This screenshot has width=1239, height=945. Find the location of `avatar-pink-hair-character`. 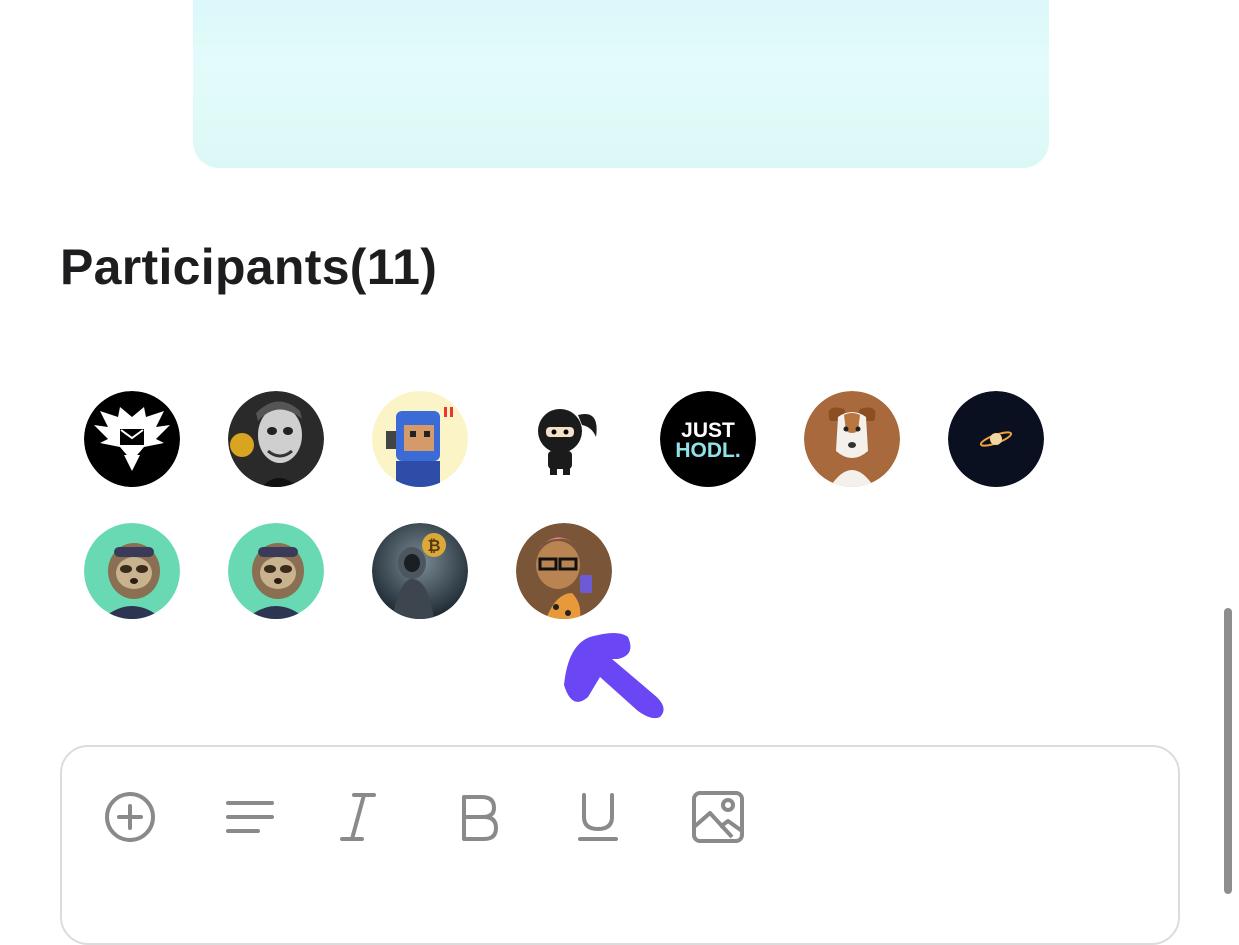

avatar-pink-hair-character is located at coordinates (564, 571).